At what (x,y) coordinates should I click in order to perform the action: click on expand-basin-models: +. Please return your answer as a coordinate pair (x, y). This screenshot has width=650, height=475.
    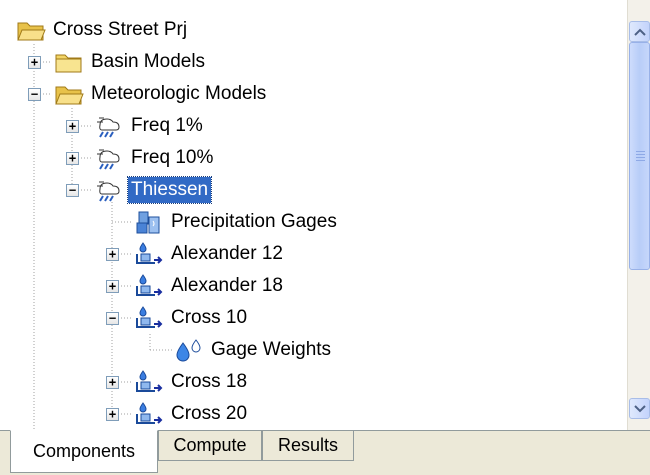
    Looking at the image, I should click on (34, 62).